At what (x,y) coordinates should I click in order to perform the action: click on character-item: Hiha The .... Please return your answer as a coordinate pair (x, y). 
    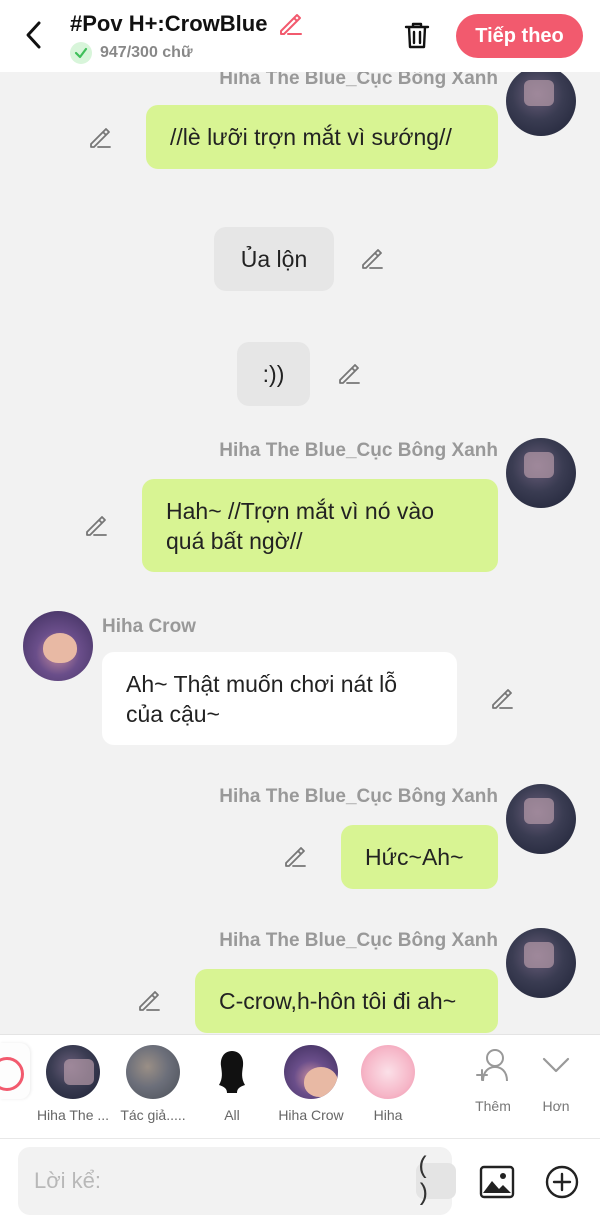
    Looking at the image, I should click on (73, 1084).